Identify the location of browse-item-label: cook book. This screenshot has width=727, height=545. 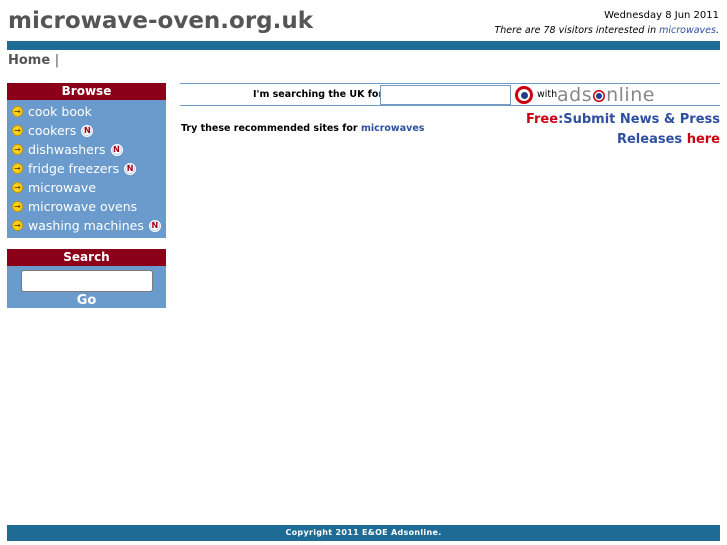
(60, 111).